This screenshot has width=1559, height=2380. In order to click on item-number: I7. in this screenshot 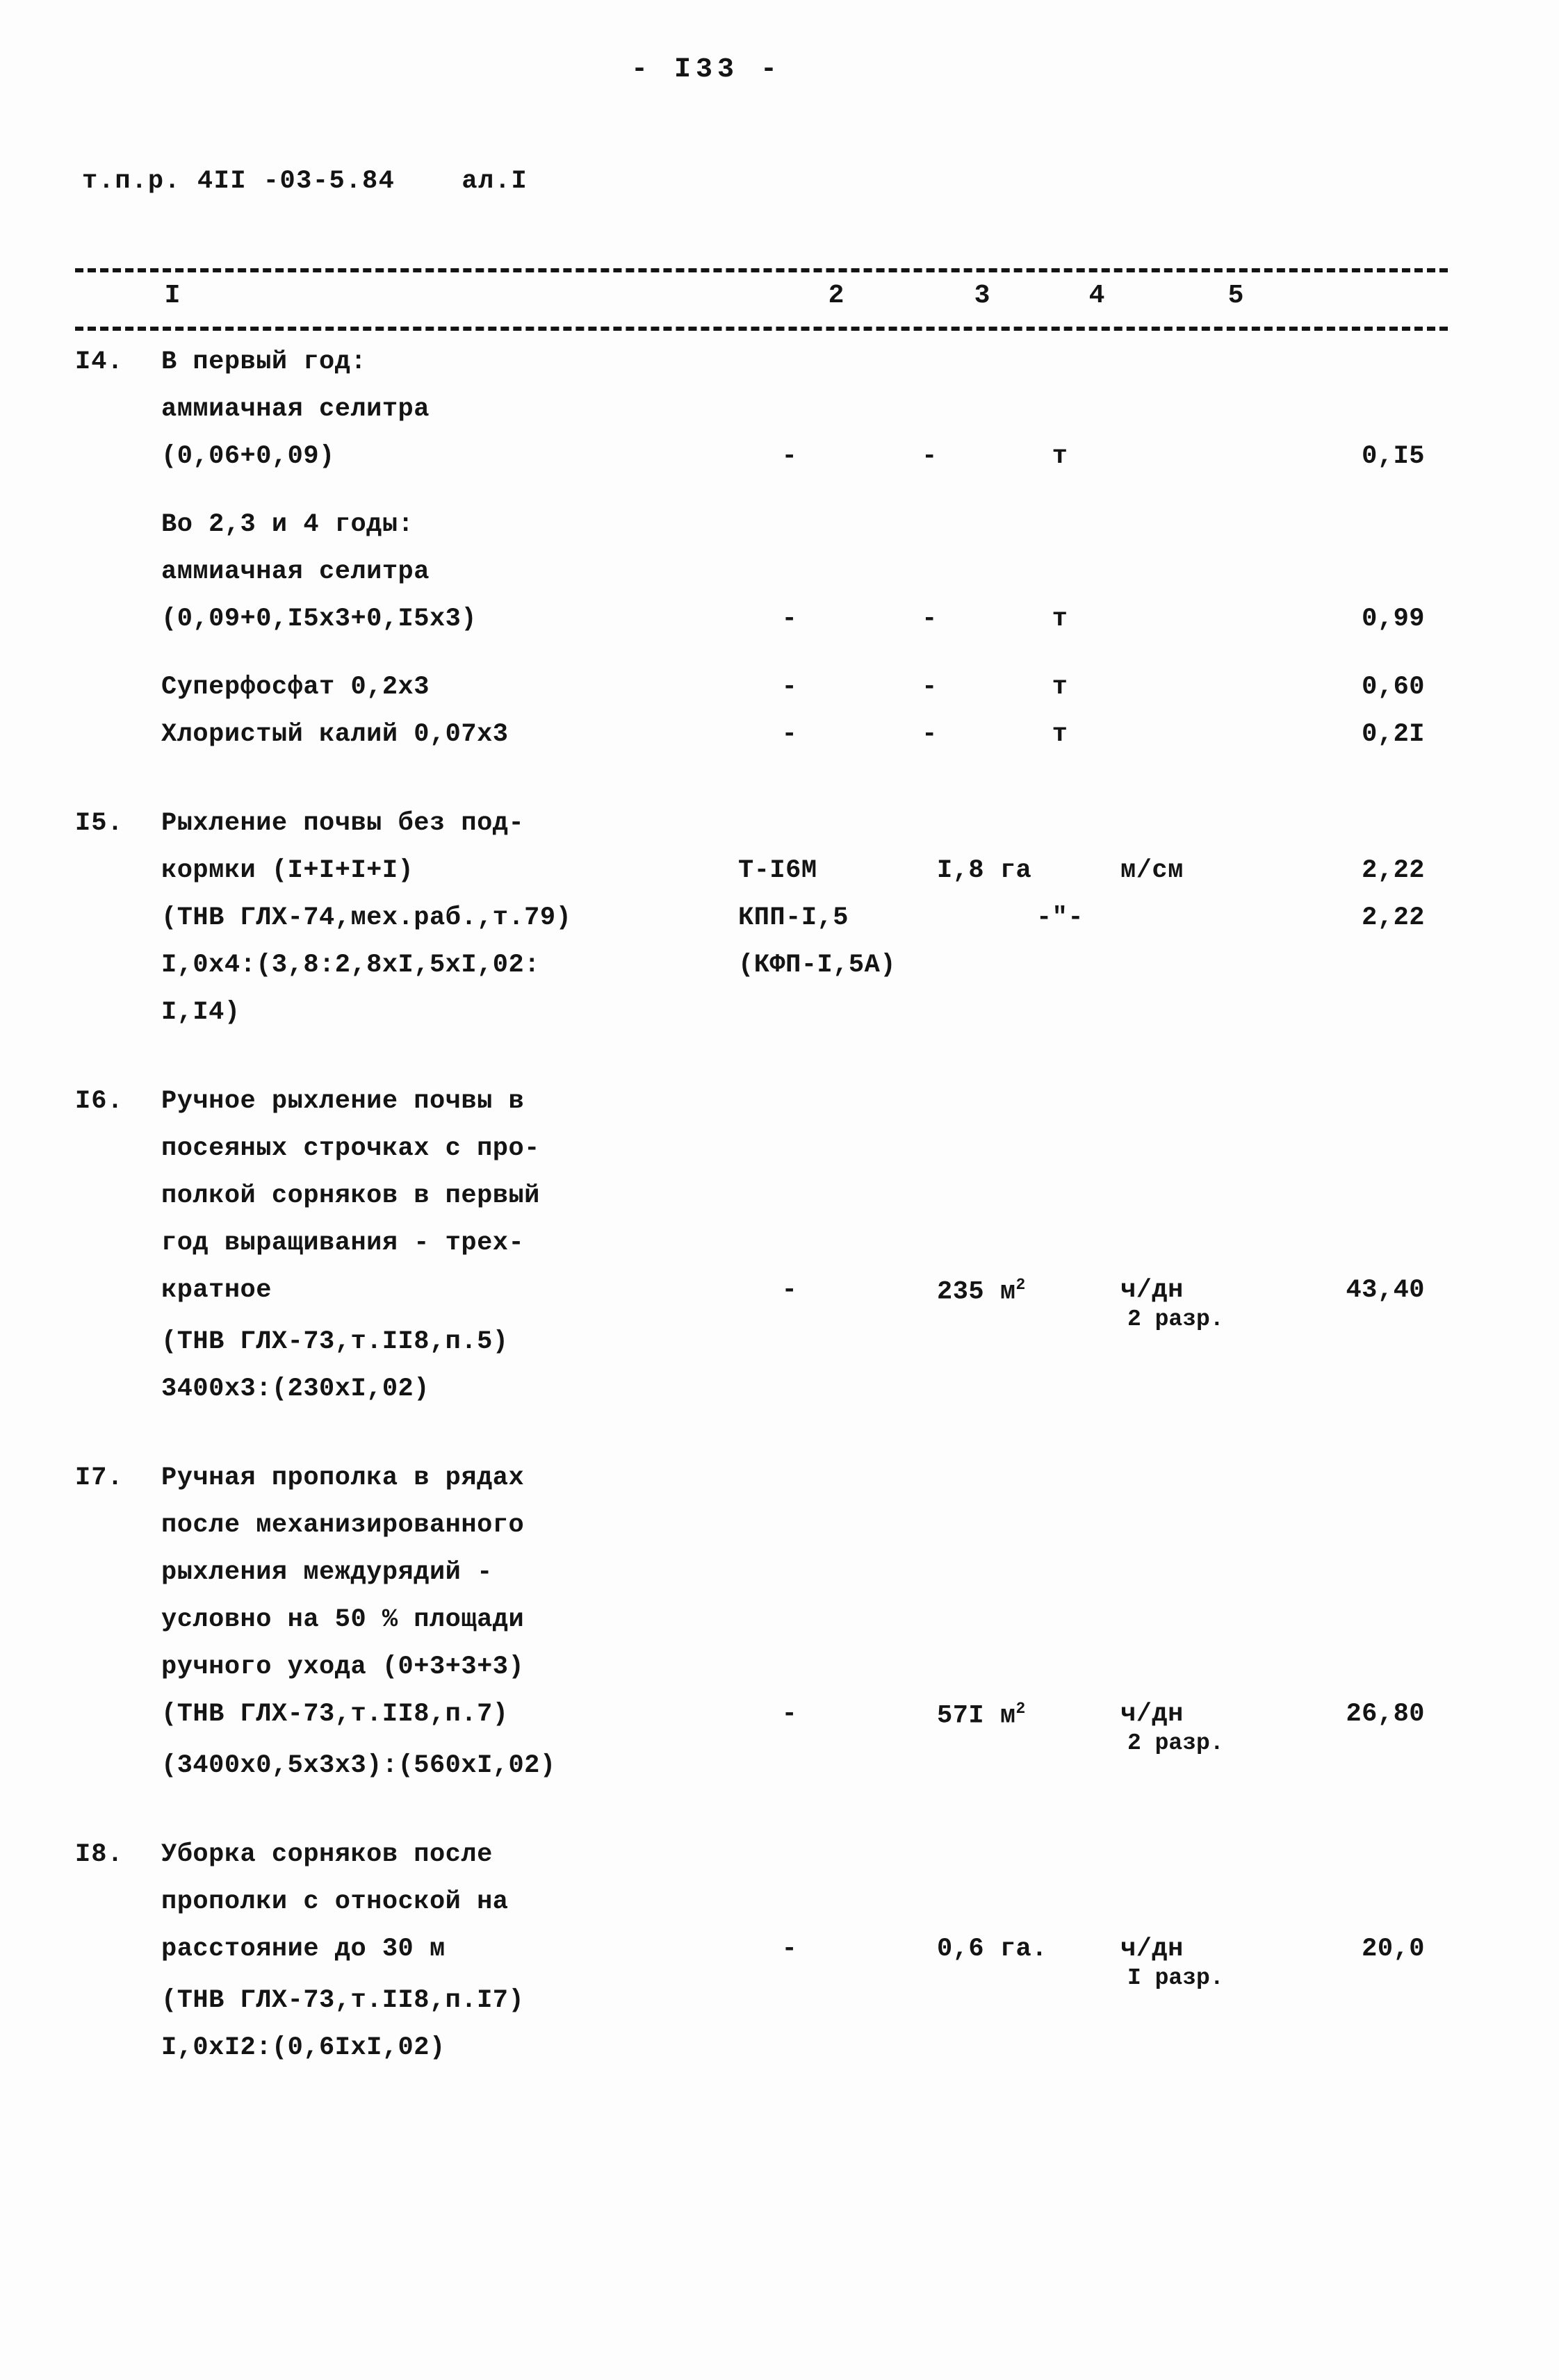, I will do `click(99, 1478)`.